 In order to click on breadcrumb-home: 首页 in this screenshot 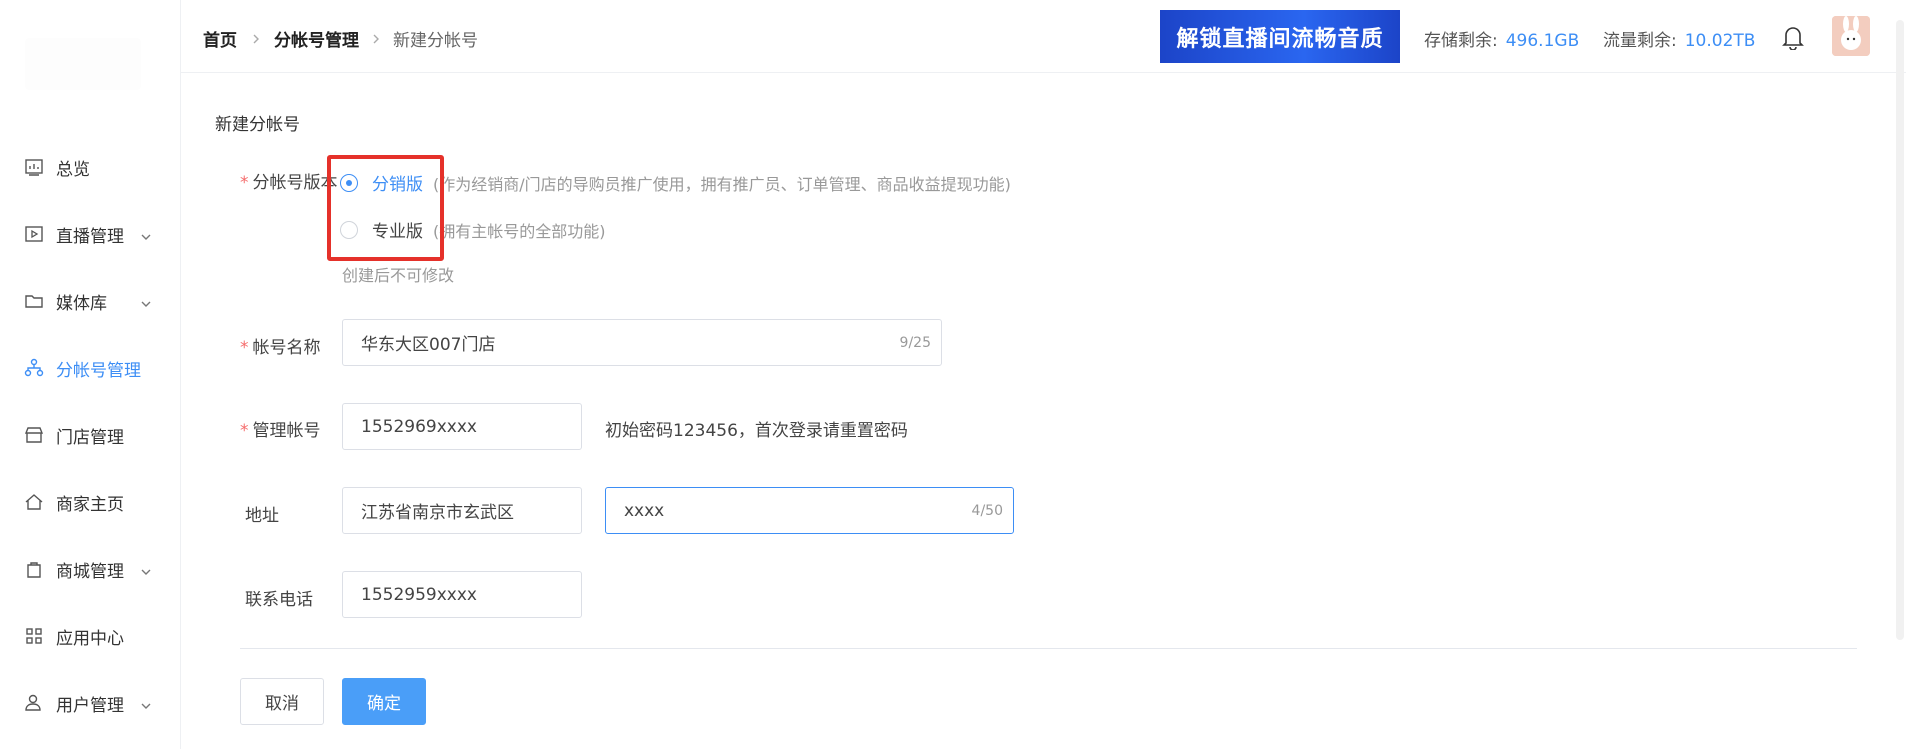, I will do `click(220, 38)`.